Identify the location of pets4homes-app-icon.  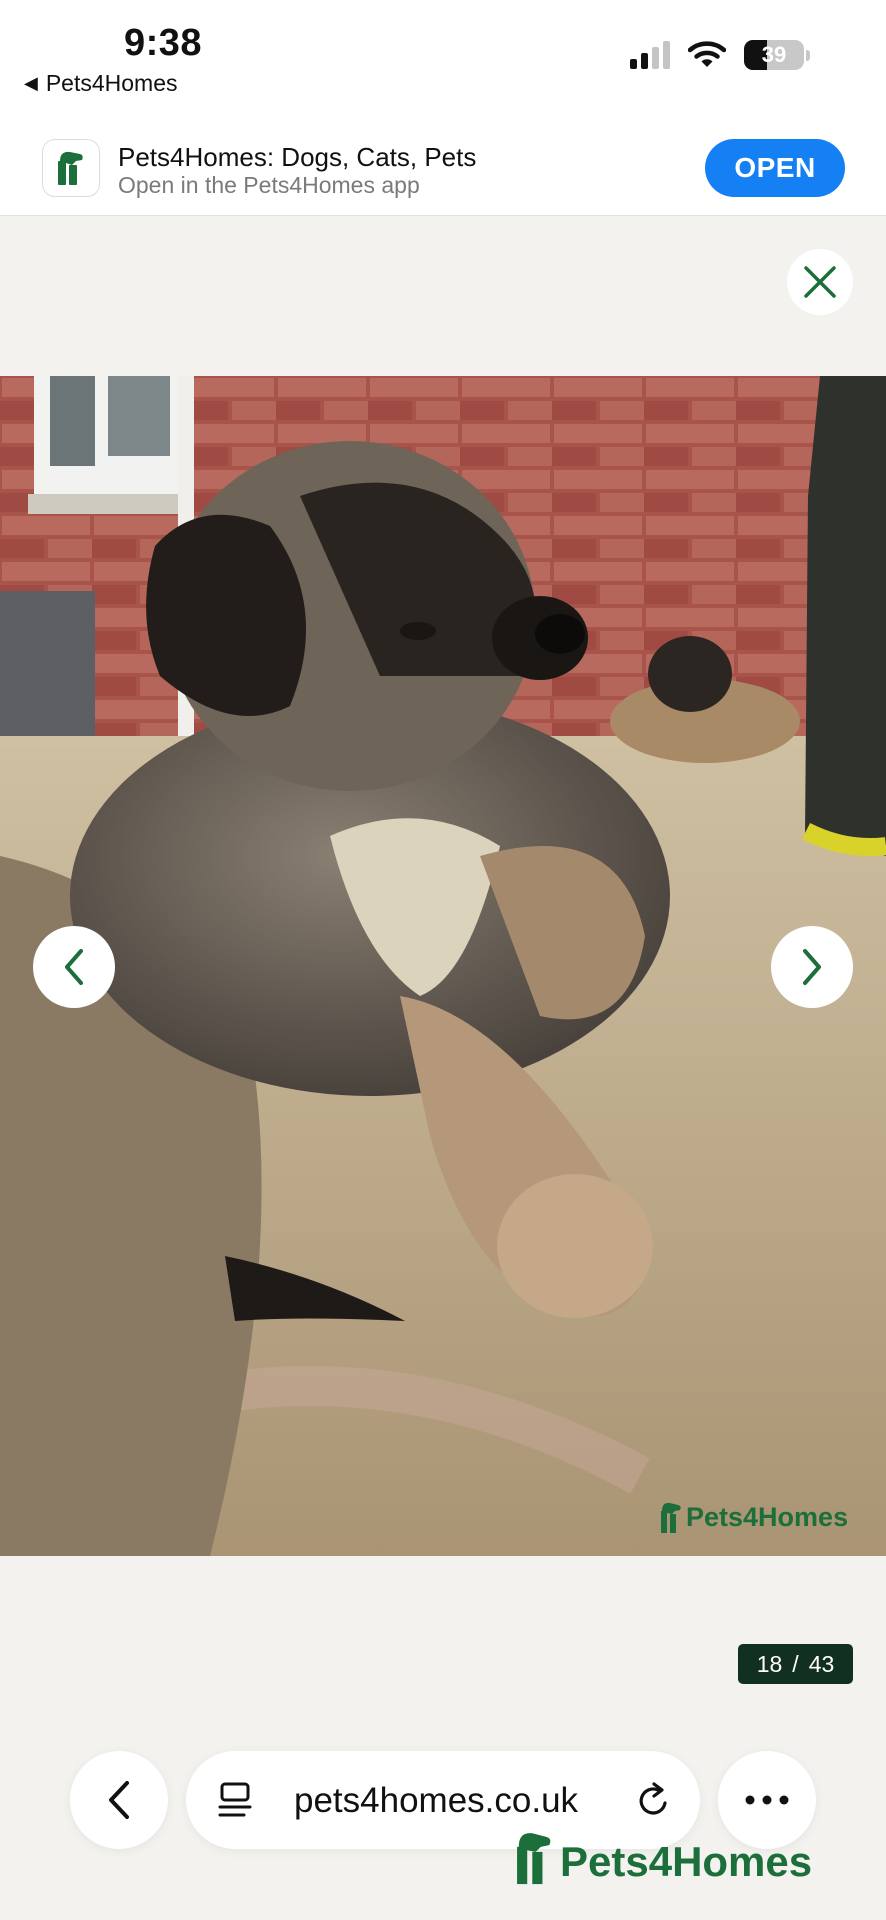
(71, 168).